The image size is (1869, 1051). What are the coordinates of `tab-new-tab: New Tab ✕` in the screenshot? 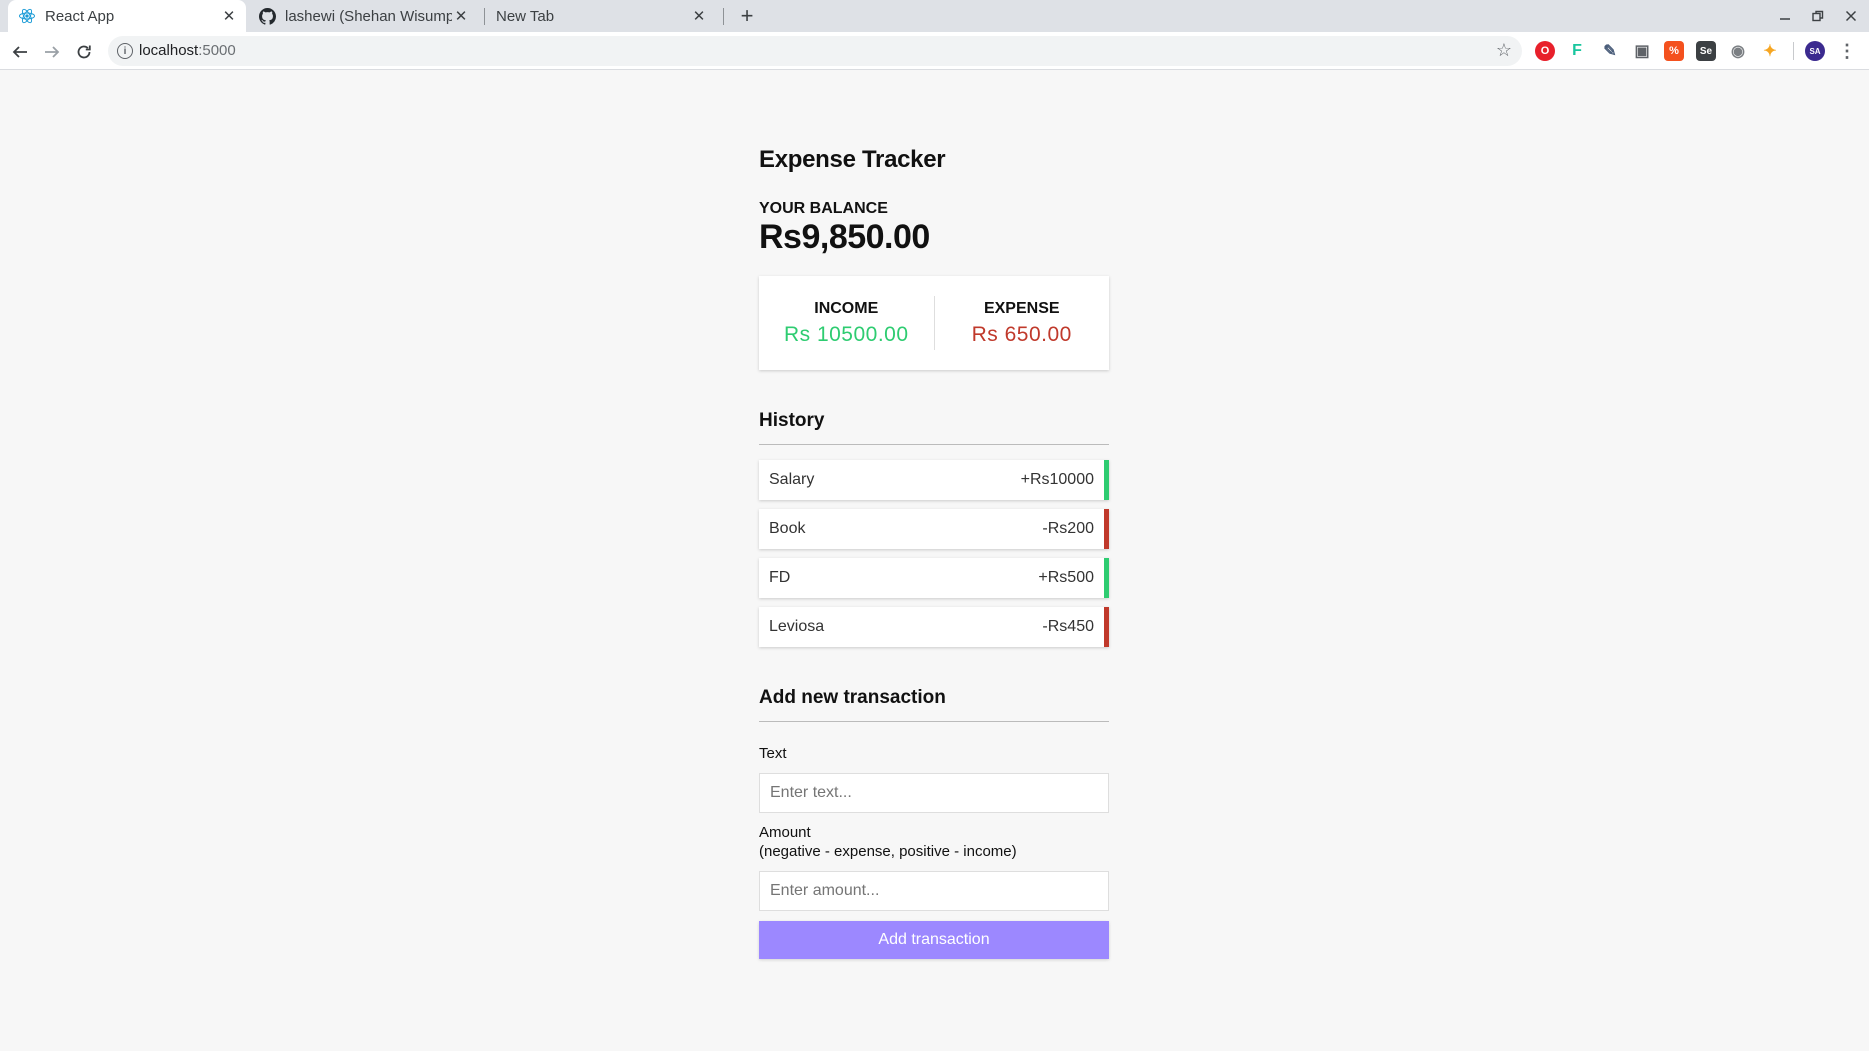 It's located at (601, 16).